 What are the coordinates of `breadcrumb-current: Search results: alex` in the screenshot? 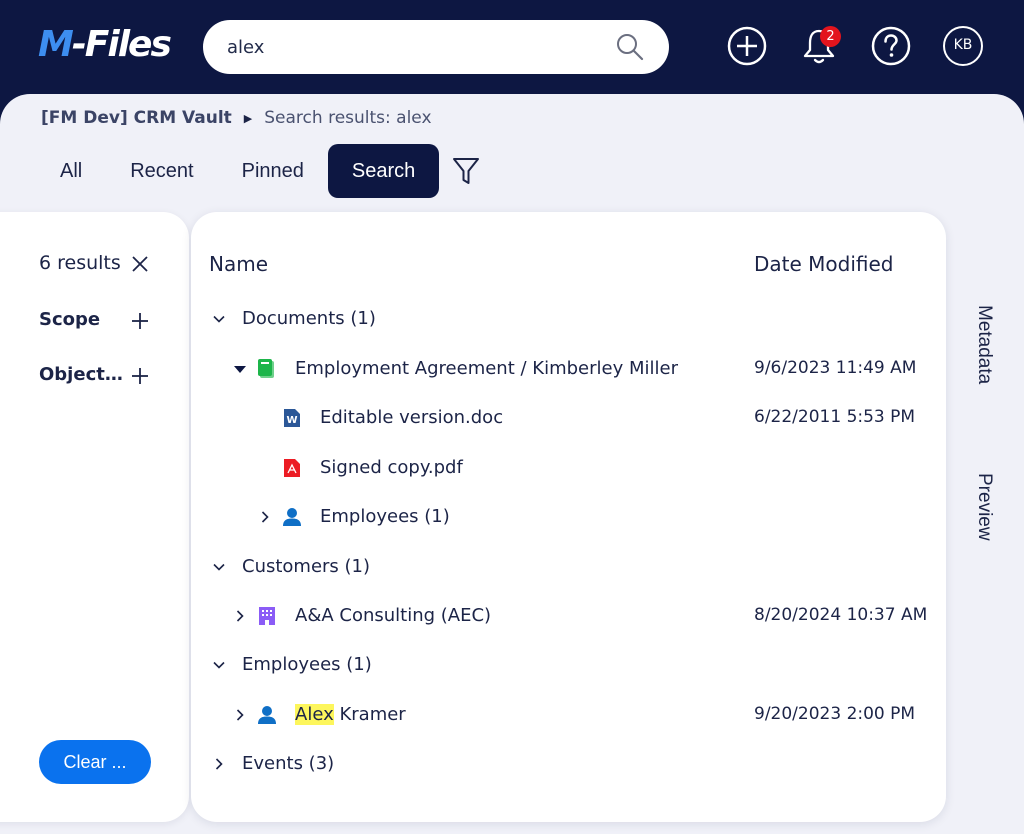 It's located at (348, 118).